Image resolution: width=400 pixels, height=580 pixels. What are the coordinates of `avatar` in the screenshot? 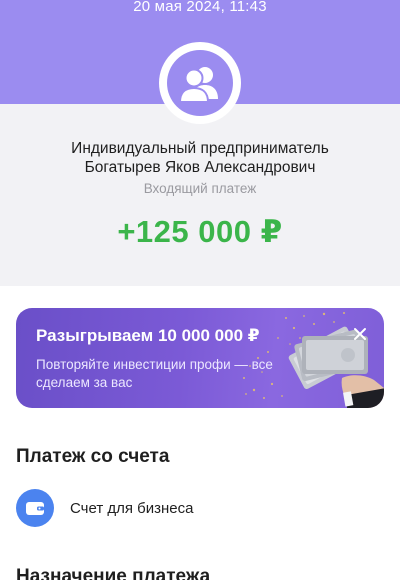 It's located at (200, 83).